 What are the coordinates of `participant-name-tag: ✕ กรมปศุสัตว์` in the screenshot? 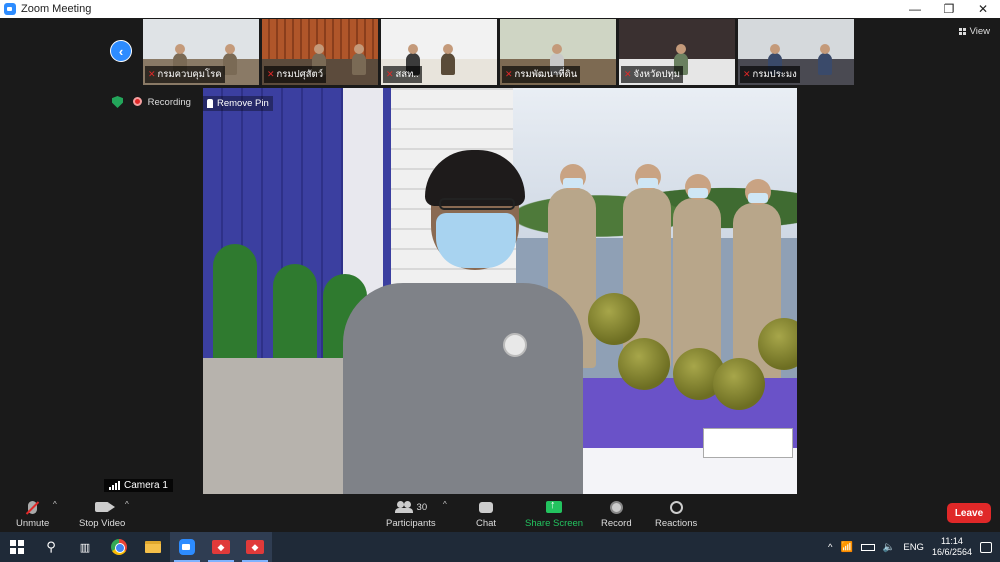 It's located at (295, 74).